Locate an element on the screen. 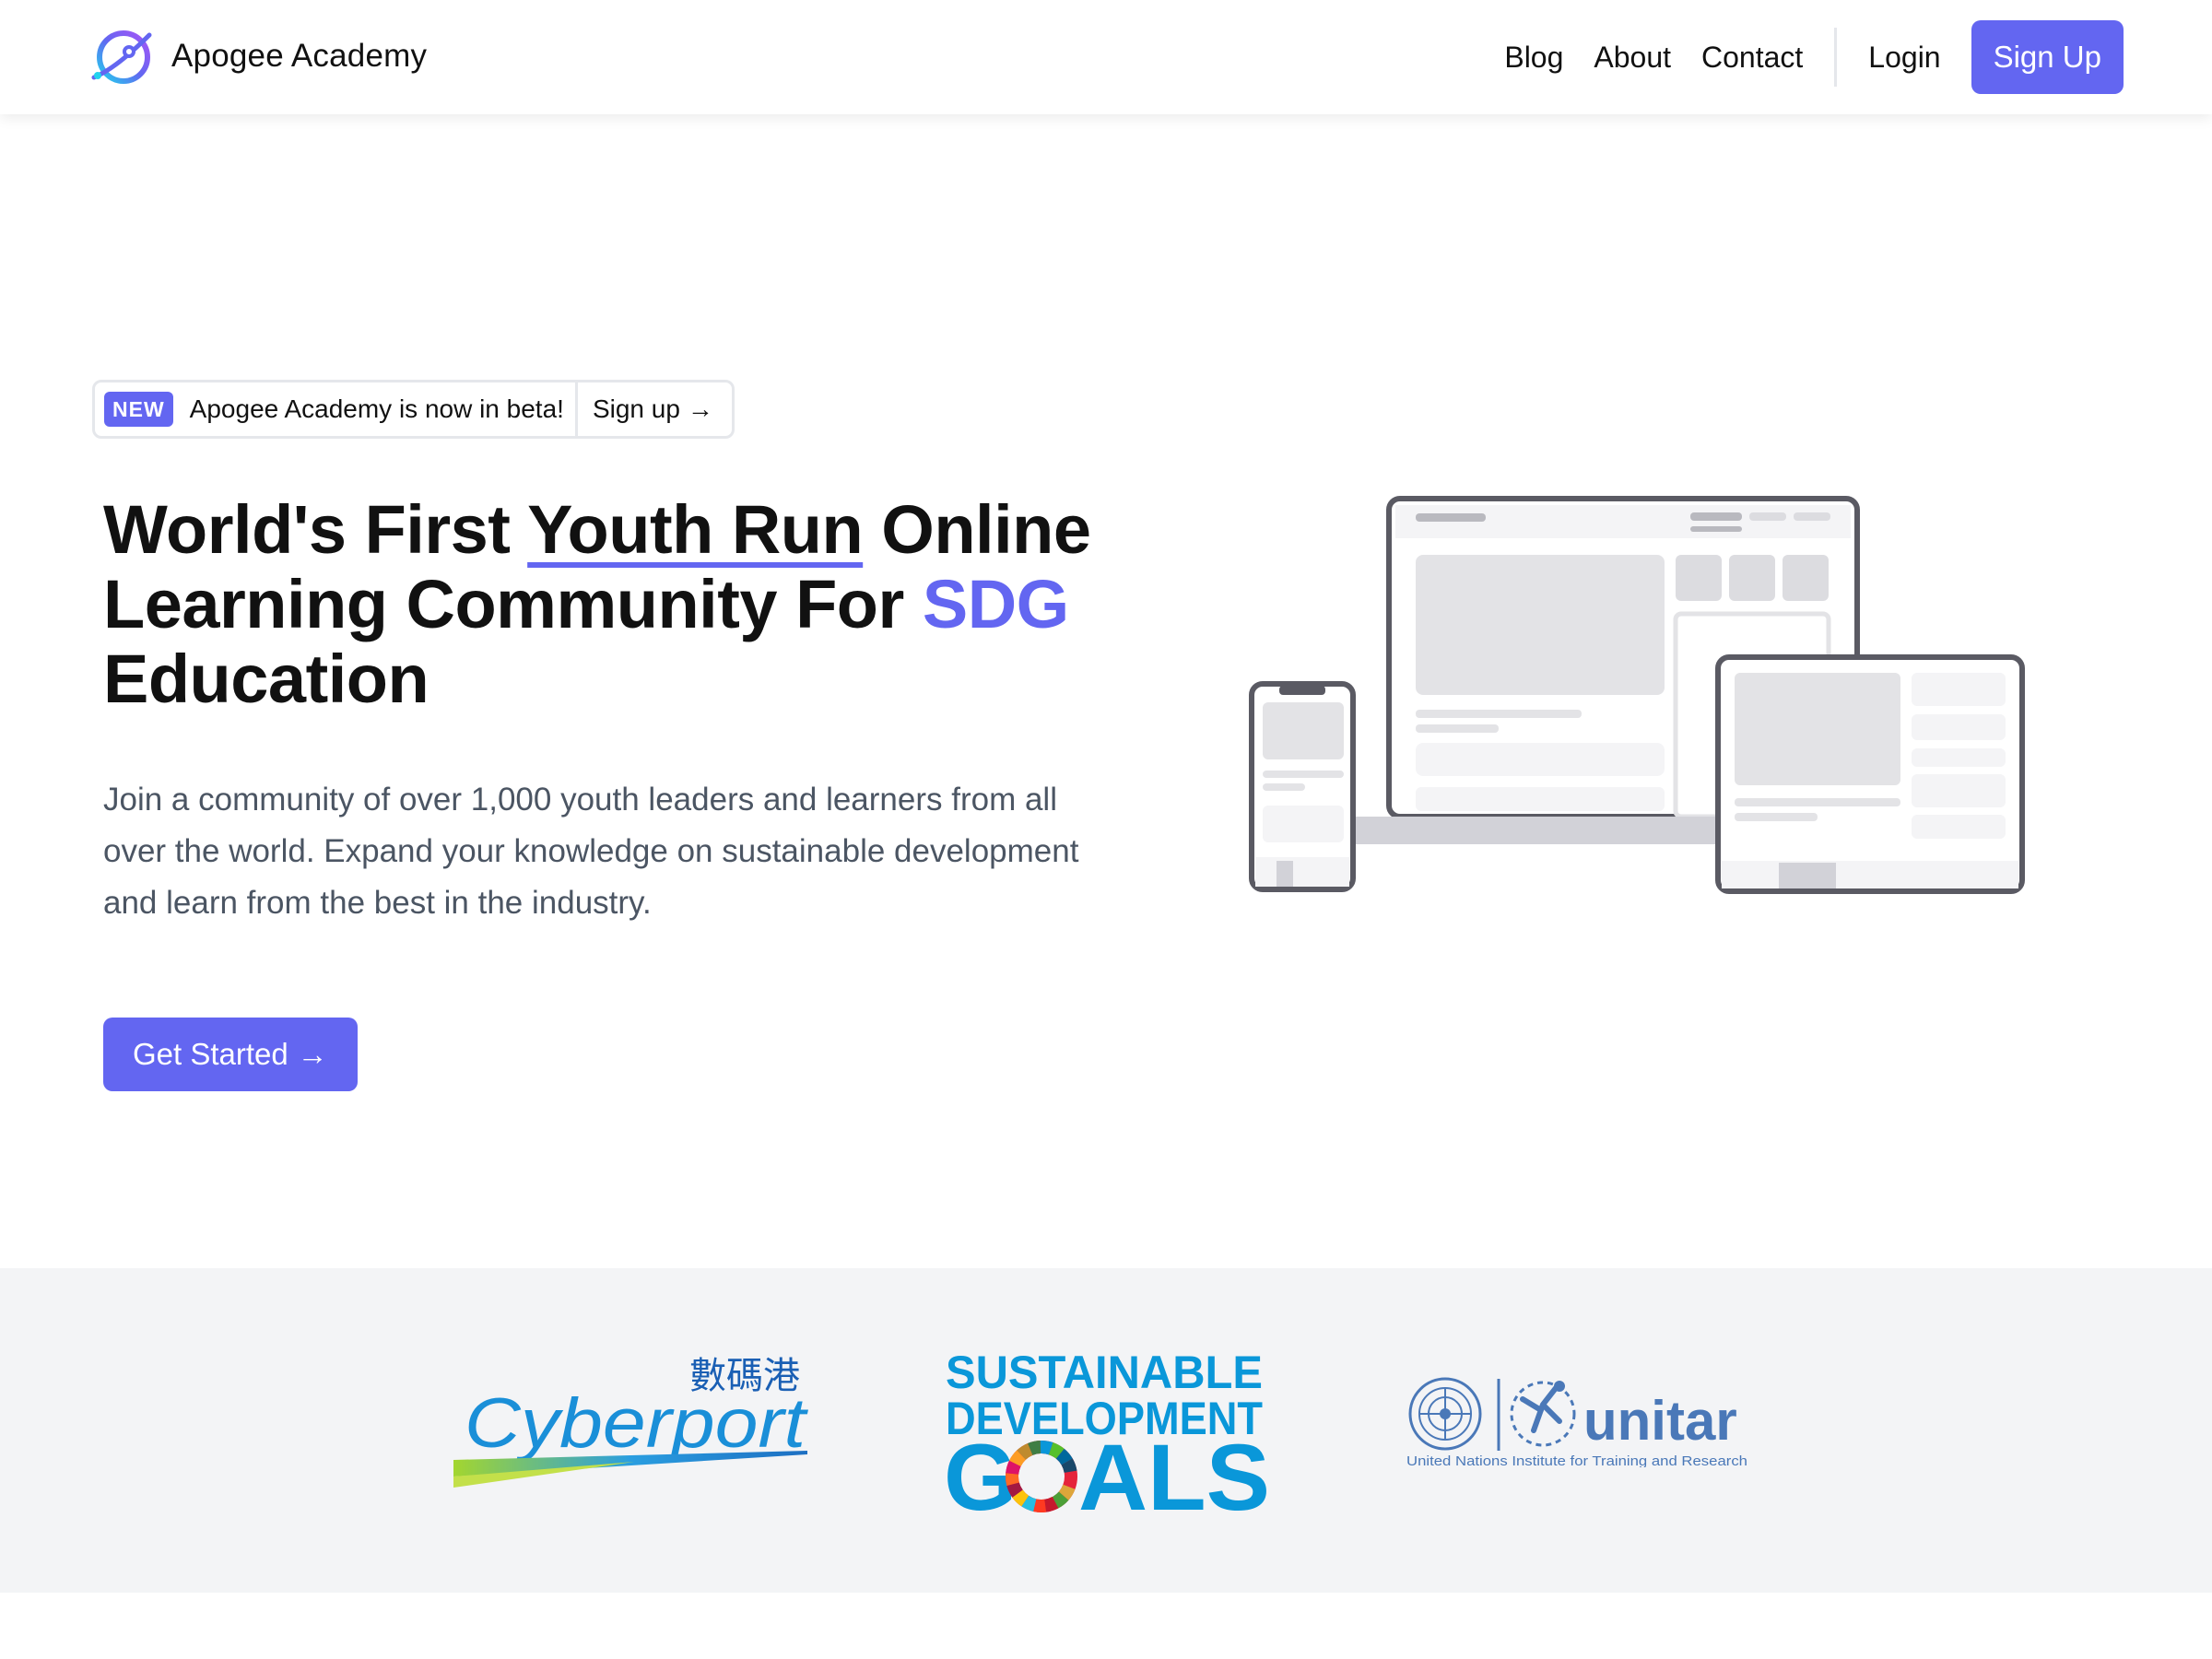 This screenshot has height=1659, width=2212. hero-title-accent: SDG is located at coordinates (995, 604).